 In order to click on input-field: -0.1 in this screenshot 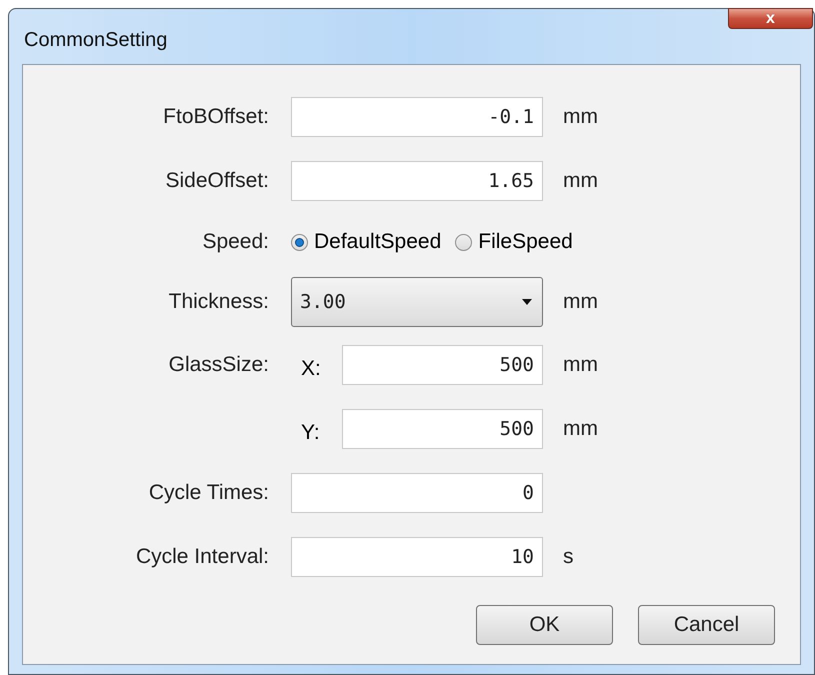, I will do `click(417, 117)`.